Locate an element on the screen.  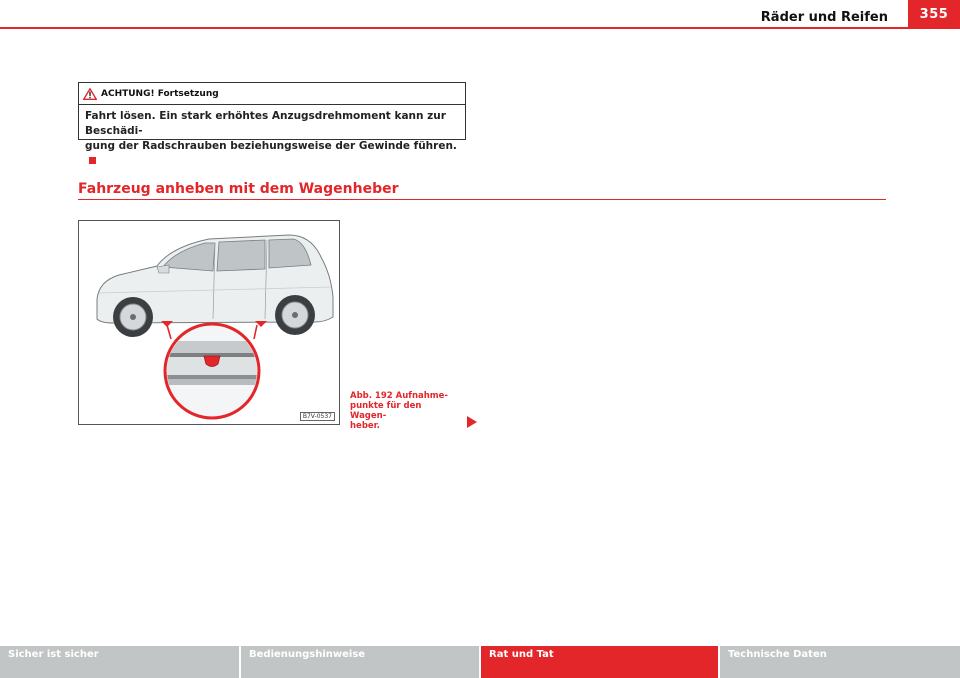
car-jack-points-illustration is located at coordinates (215, 327).